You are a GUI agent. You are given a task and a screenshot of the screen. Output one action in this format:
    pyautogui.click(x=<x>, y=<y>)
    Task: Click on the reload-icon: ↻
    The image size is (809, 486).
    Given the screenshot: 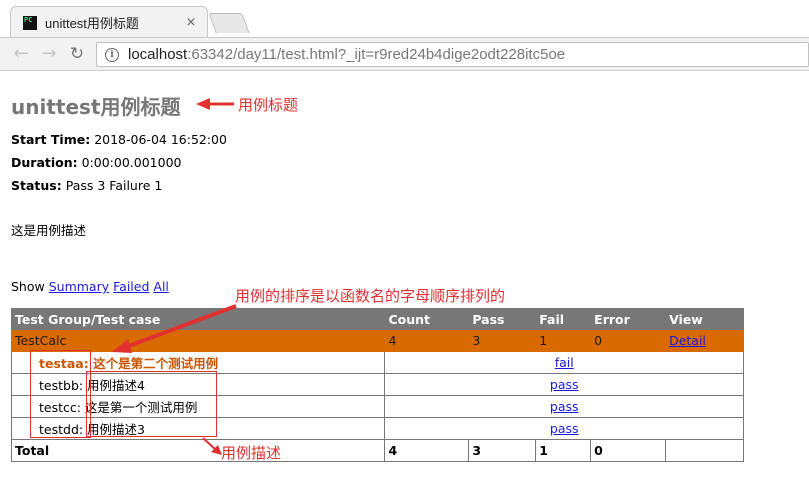 What is the action you would take?
    pyautogui.click(x=77, y=54)
    